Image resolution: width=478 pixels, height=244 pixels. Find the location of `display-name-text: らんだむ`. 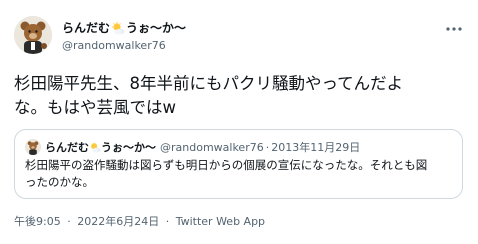

display-name-text: らんだむ is located at coordinates (86, 28).